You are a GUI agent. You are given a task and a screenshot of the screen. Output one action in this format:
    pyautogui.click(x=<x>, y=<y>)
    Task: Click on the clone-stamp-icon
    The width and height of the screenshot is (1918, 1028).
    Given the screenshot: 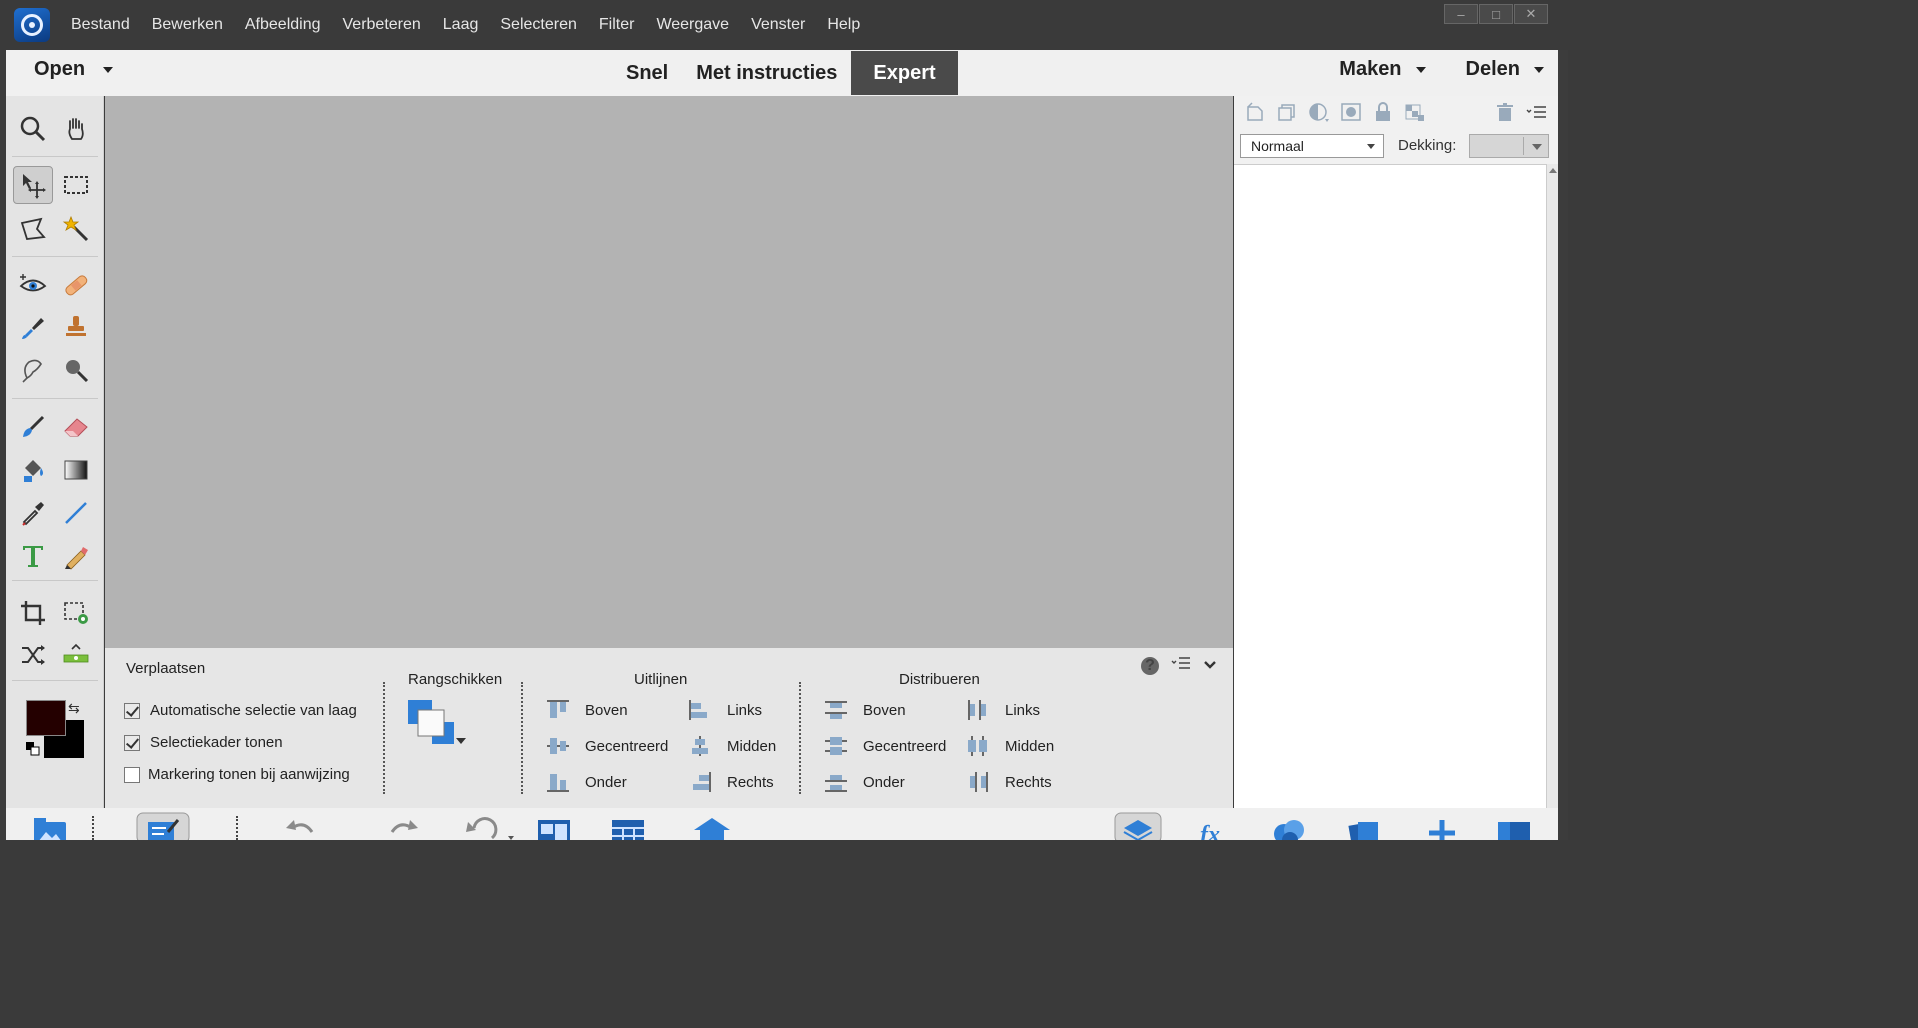 What is the action you would take?
    pyautogui.click(x=76, y=327)
    